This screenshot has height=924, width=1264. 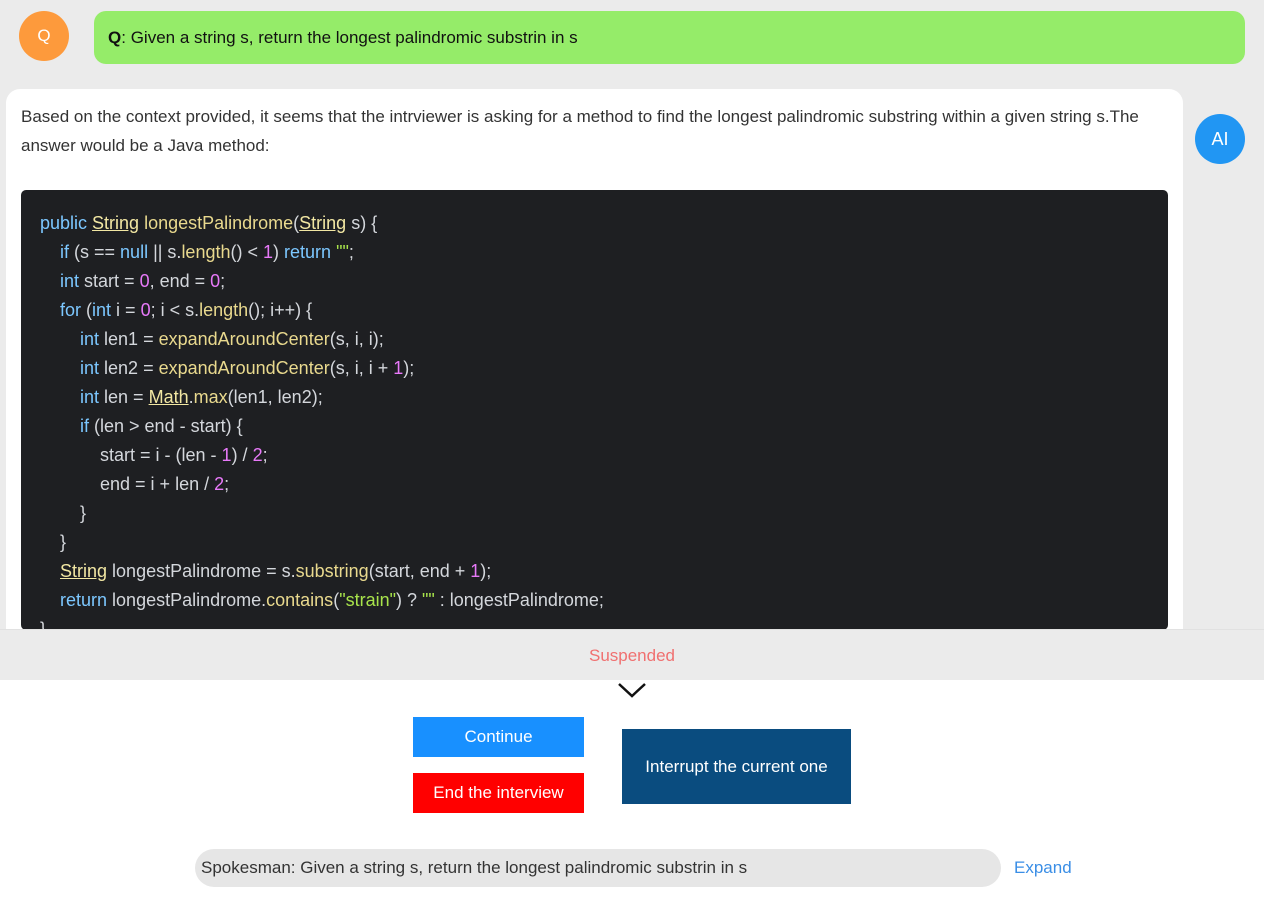 I want to click on code-token: len1 =, so click(x=129, y=339).